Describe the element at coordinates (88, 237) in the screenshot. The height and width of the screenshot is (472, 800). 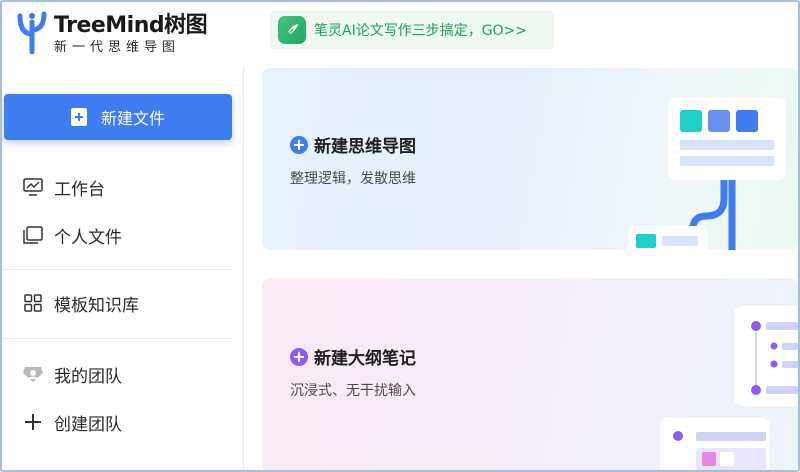
I see `sidebar-item-label: 个人文件` at that location.